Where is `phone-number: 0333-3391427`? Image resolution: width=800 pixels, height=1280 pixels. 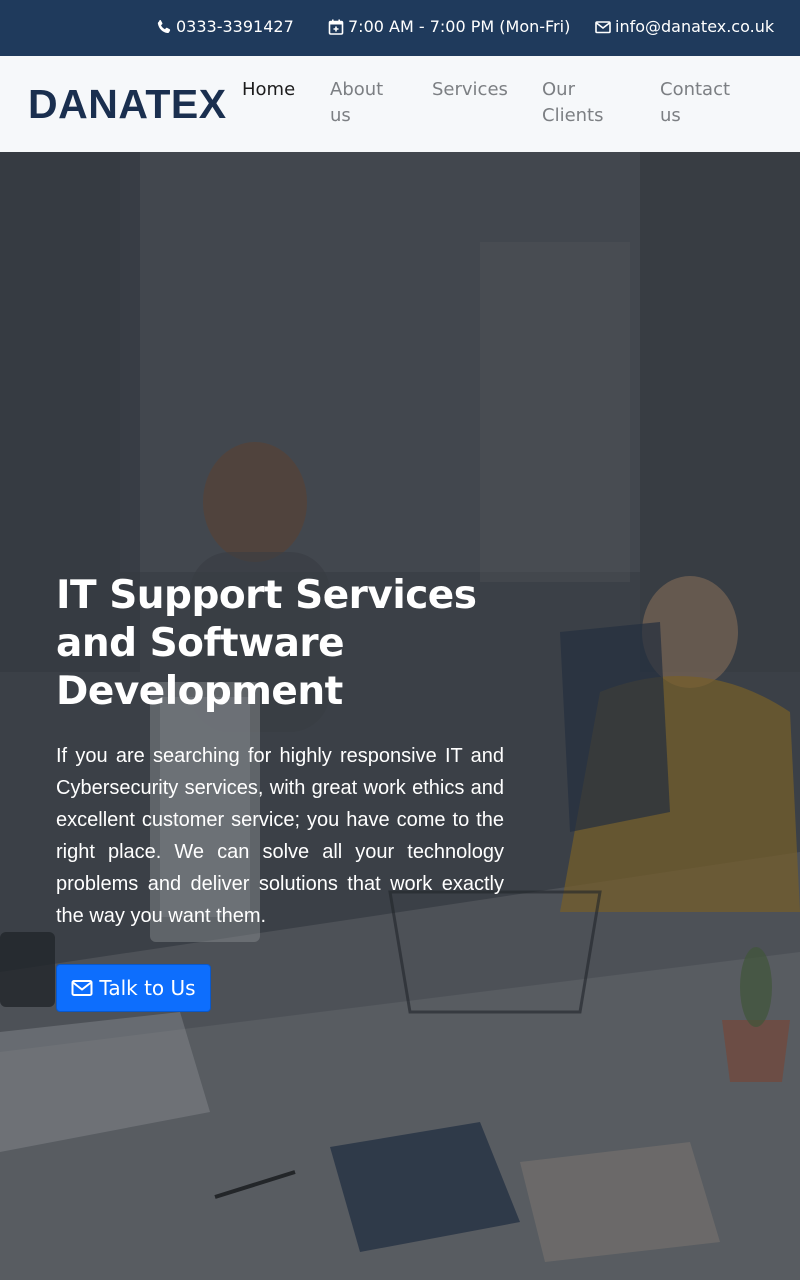 phone-number: 0333-3391427 is located at coordinates (235, 26).